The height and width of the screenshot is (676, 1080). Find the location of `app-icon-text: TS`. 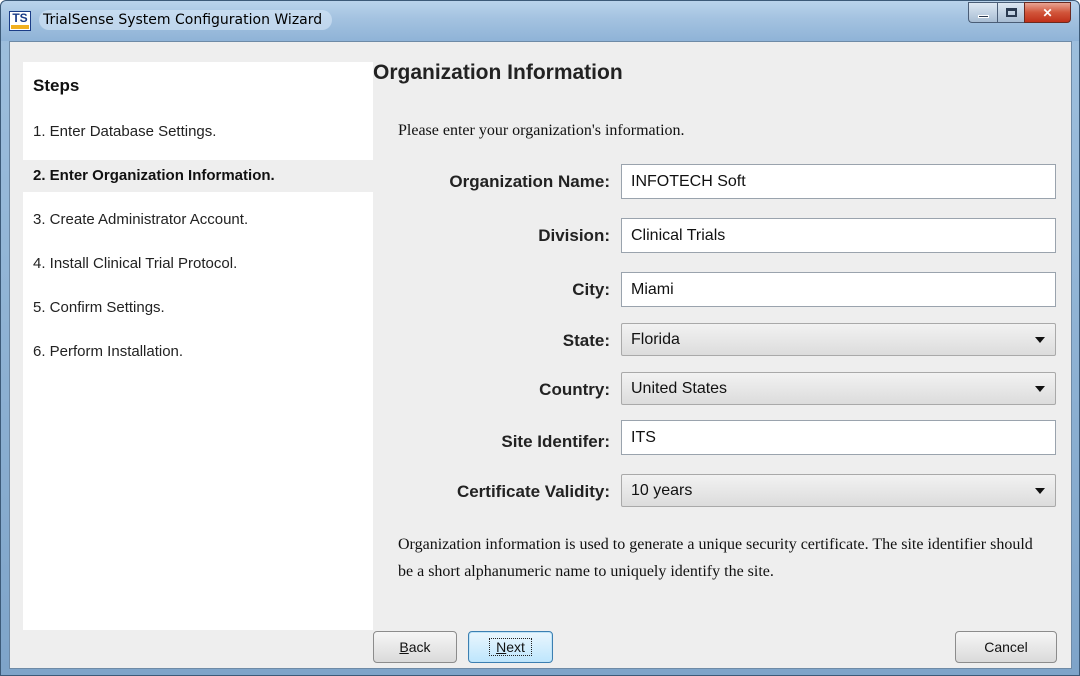

app-icon-text: TS is located at coordinates (20, 18).